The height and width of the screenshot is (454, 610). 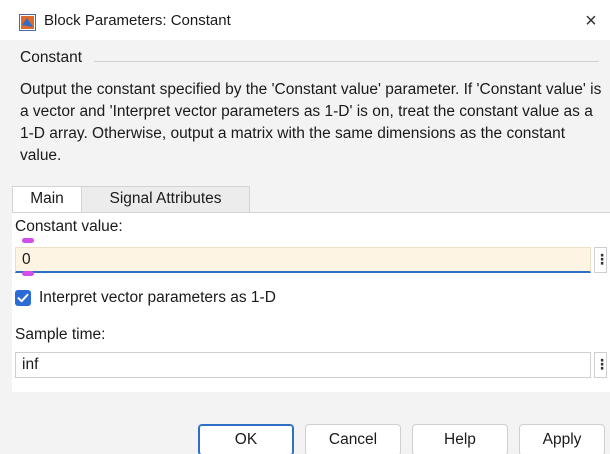 What do you see at coordinates (601, 260) in the screenshot?
I see `constant-value-menu-icon: ⋮` at bounding box center [601, 260].